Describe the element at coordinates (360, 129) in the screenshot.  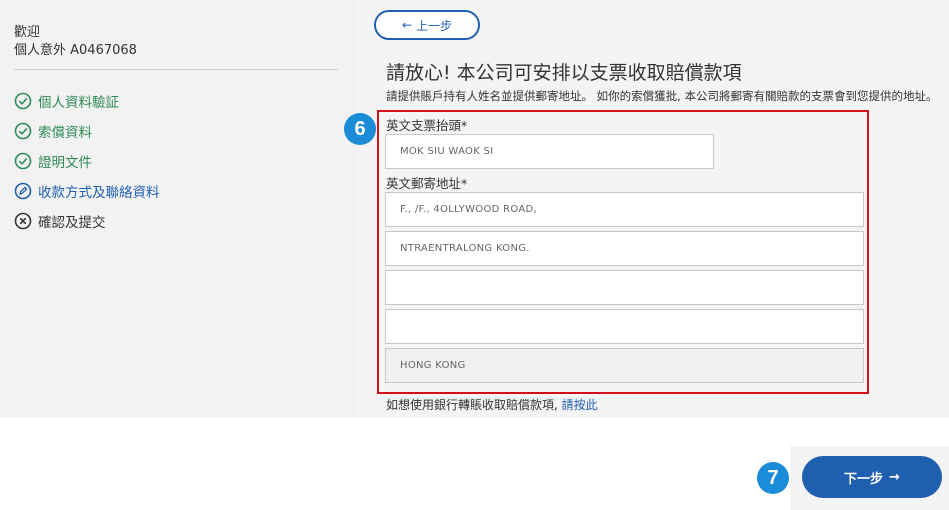
I see `step-number-badge: 6` at that location.